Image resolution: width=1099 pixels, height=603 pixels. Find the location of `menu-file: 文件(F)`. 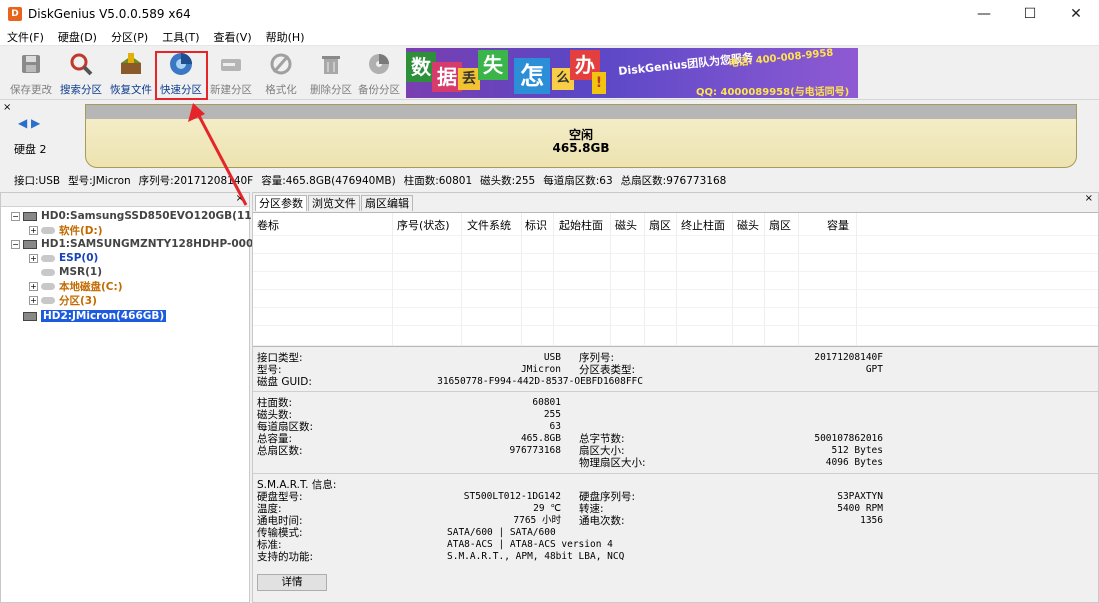

menu-file: 文件(F) is located at coordinates (25, 37).